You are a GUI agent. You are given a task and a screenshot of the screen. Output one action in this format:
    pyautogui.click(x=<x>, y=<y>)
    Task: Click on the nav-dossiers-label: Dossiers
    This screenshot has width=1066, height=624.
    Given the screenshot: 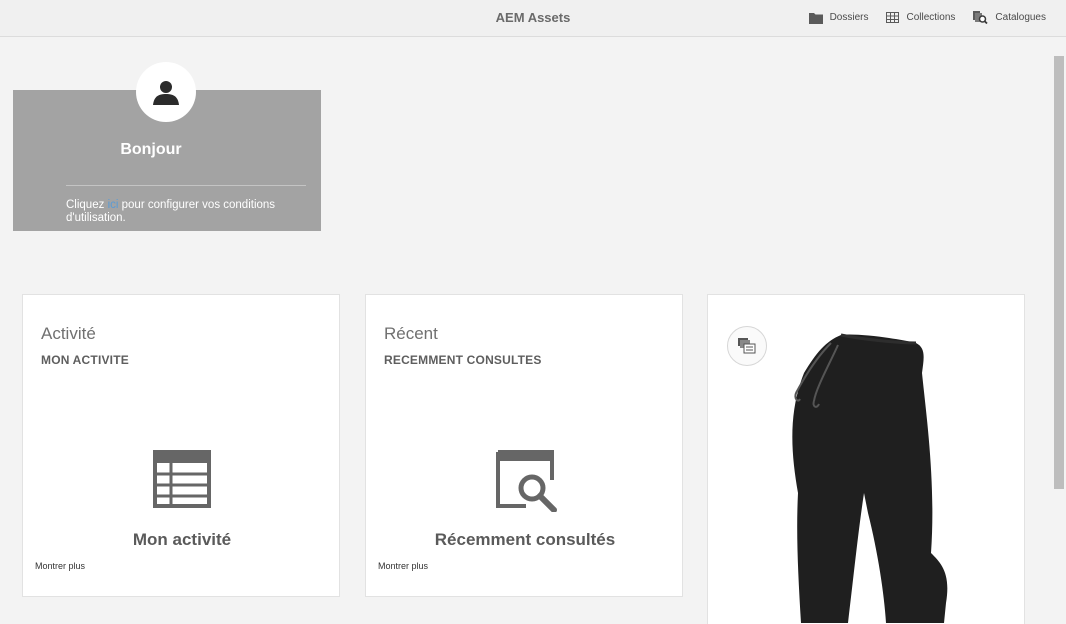 What is the action you would take?
    pyautogui.click(x=849, y=17)
    